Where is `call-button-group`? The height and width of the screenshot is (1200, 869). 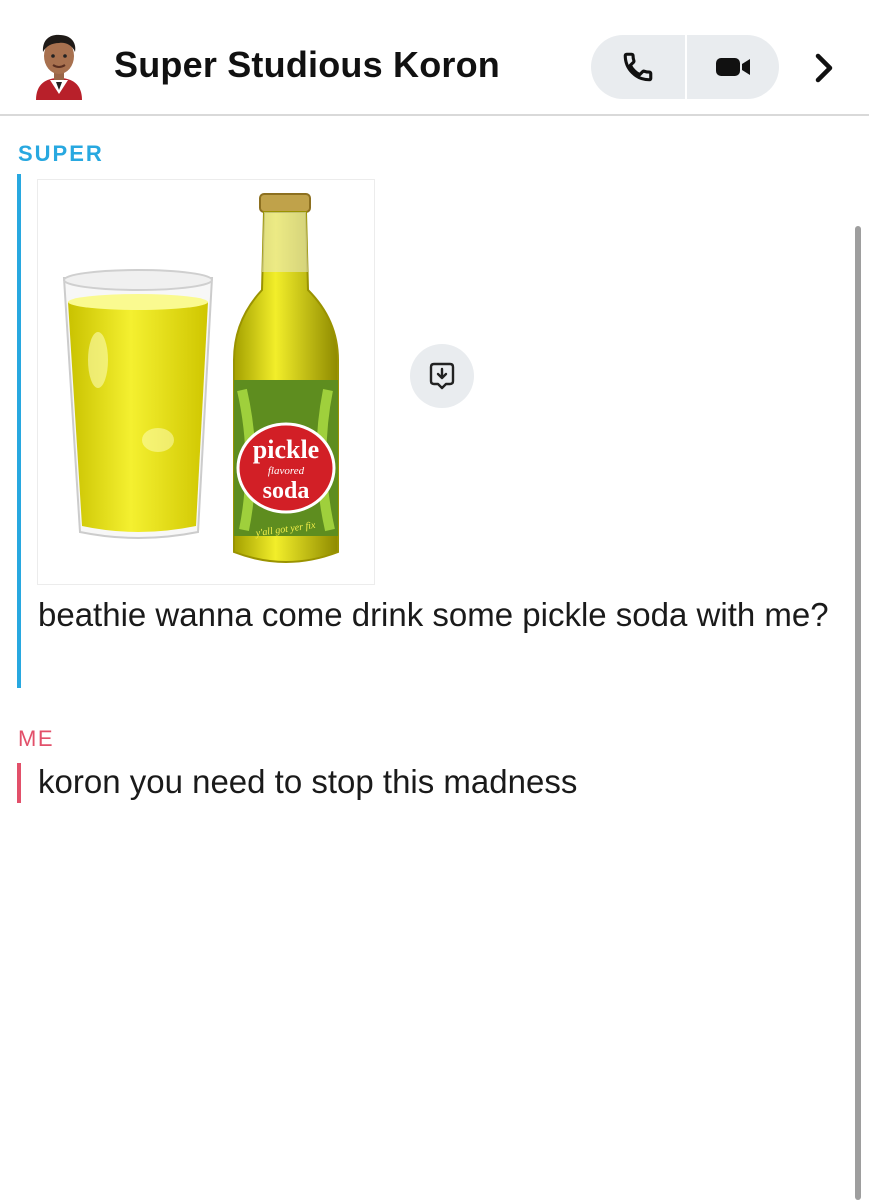
call-button-group is located at coordinates (685, 67).